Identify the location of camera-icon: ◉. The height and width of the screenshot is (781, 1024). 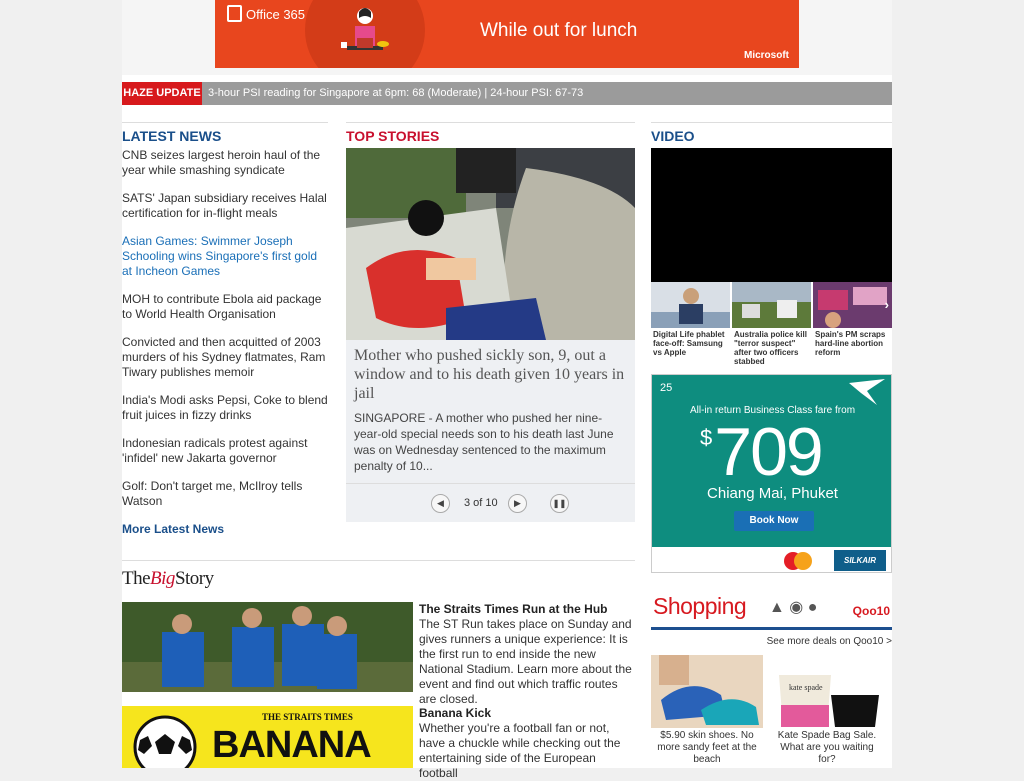
(796, 607).